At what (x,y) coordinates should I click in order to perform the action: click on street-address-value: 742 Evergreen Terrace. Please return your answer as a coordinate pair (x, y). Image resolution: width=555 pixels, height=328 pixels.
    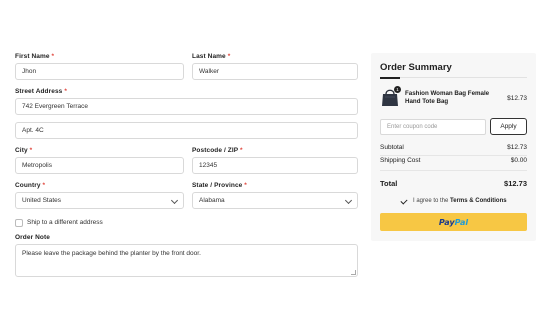
    Looking at the image, I should click on (55, 106).